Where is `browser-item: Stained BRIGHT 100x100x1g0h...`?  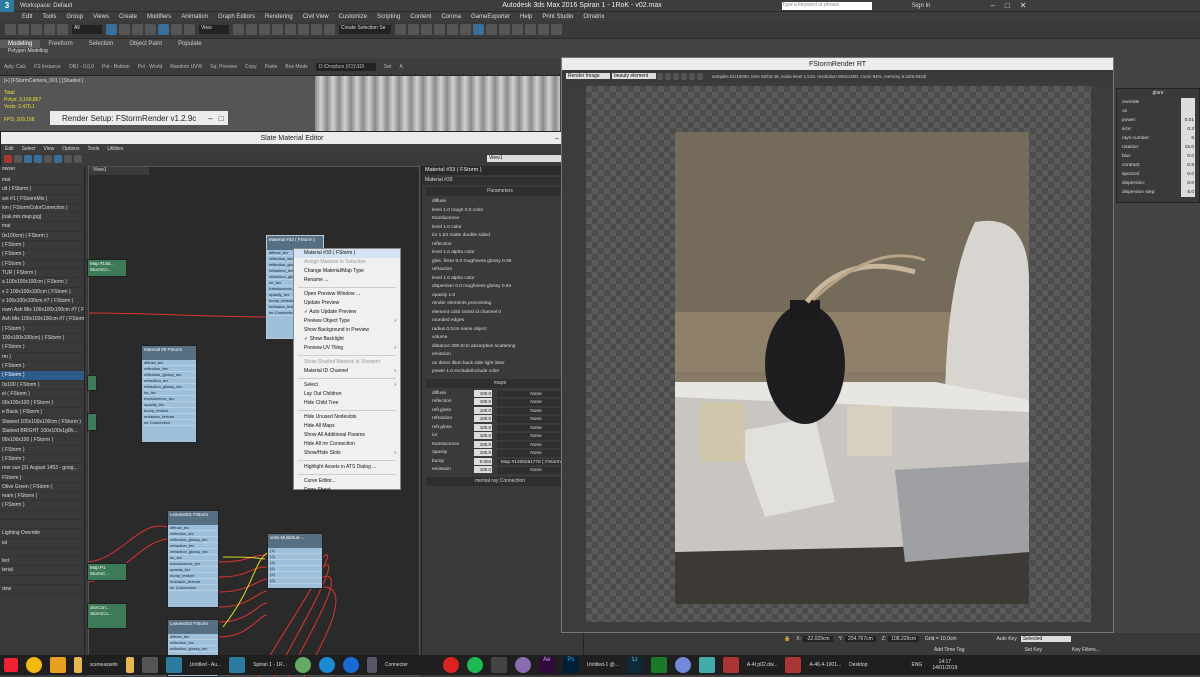 browser-item: Stained BRIGHT 100x100x1g0h... is located at coordinates (42, 432).